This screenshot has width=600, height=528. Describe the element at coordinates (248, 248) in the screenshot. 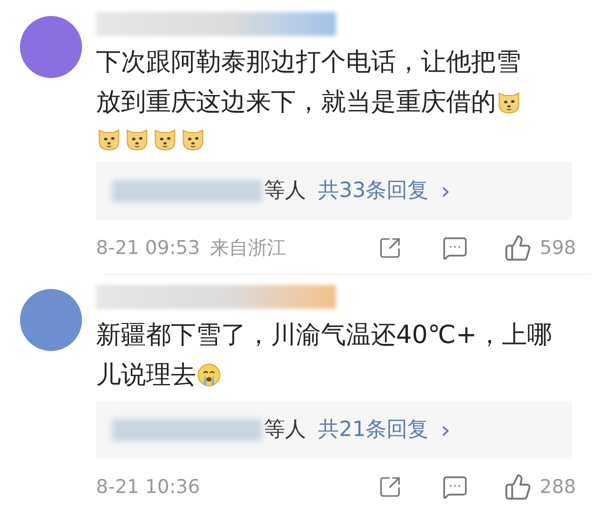

I see `comment-location: 来自浙江` at that location.